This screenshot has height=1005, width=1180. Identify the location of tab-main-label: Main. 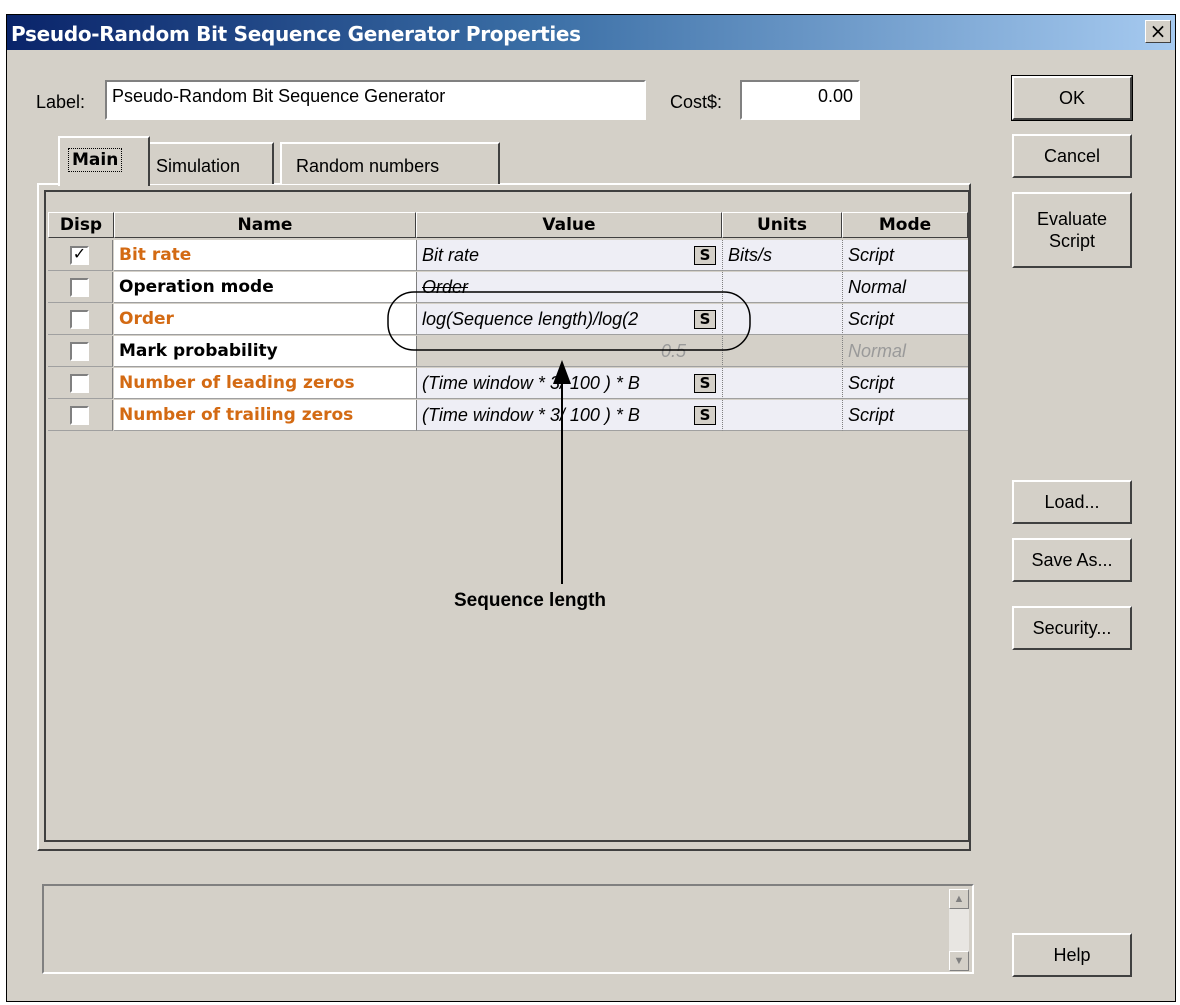
(95, 160).